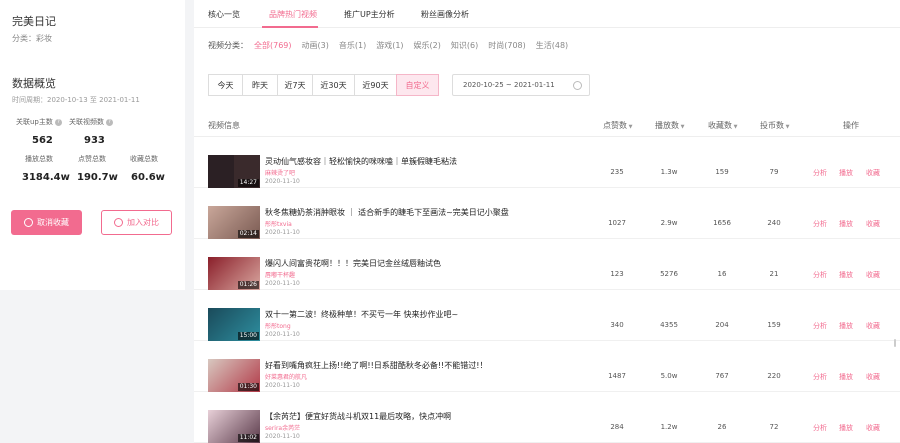 The width and height of the screenshot is (900, 443). Describe the element at coordinates (427, 45) in the screenshot. I see `category-entertainment: 娱乐(2)` at that location.